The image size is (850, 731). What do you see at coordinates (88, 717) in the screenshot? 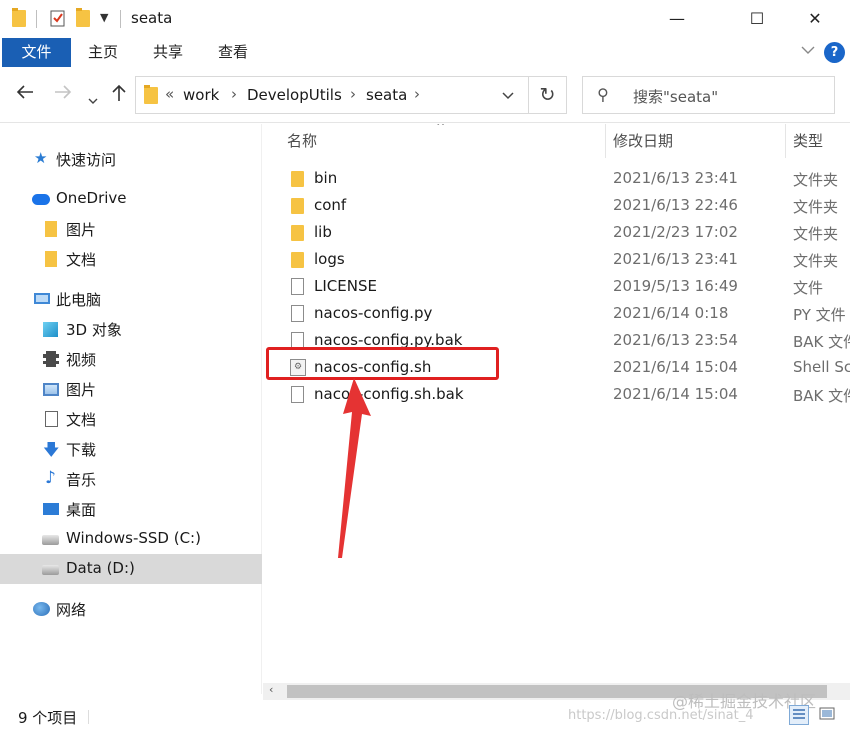
I see `status-separator` at bounding box center [88, 717].